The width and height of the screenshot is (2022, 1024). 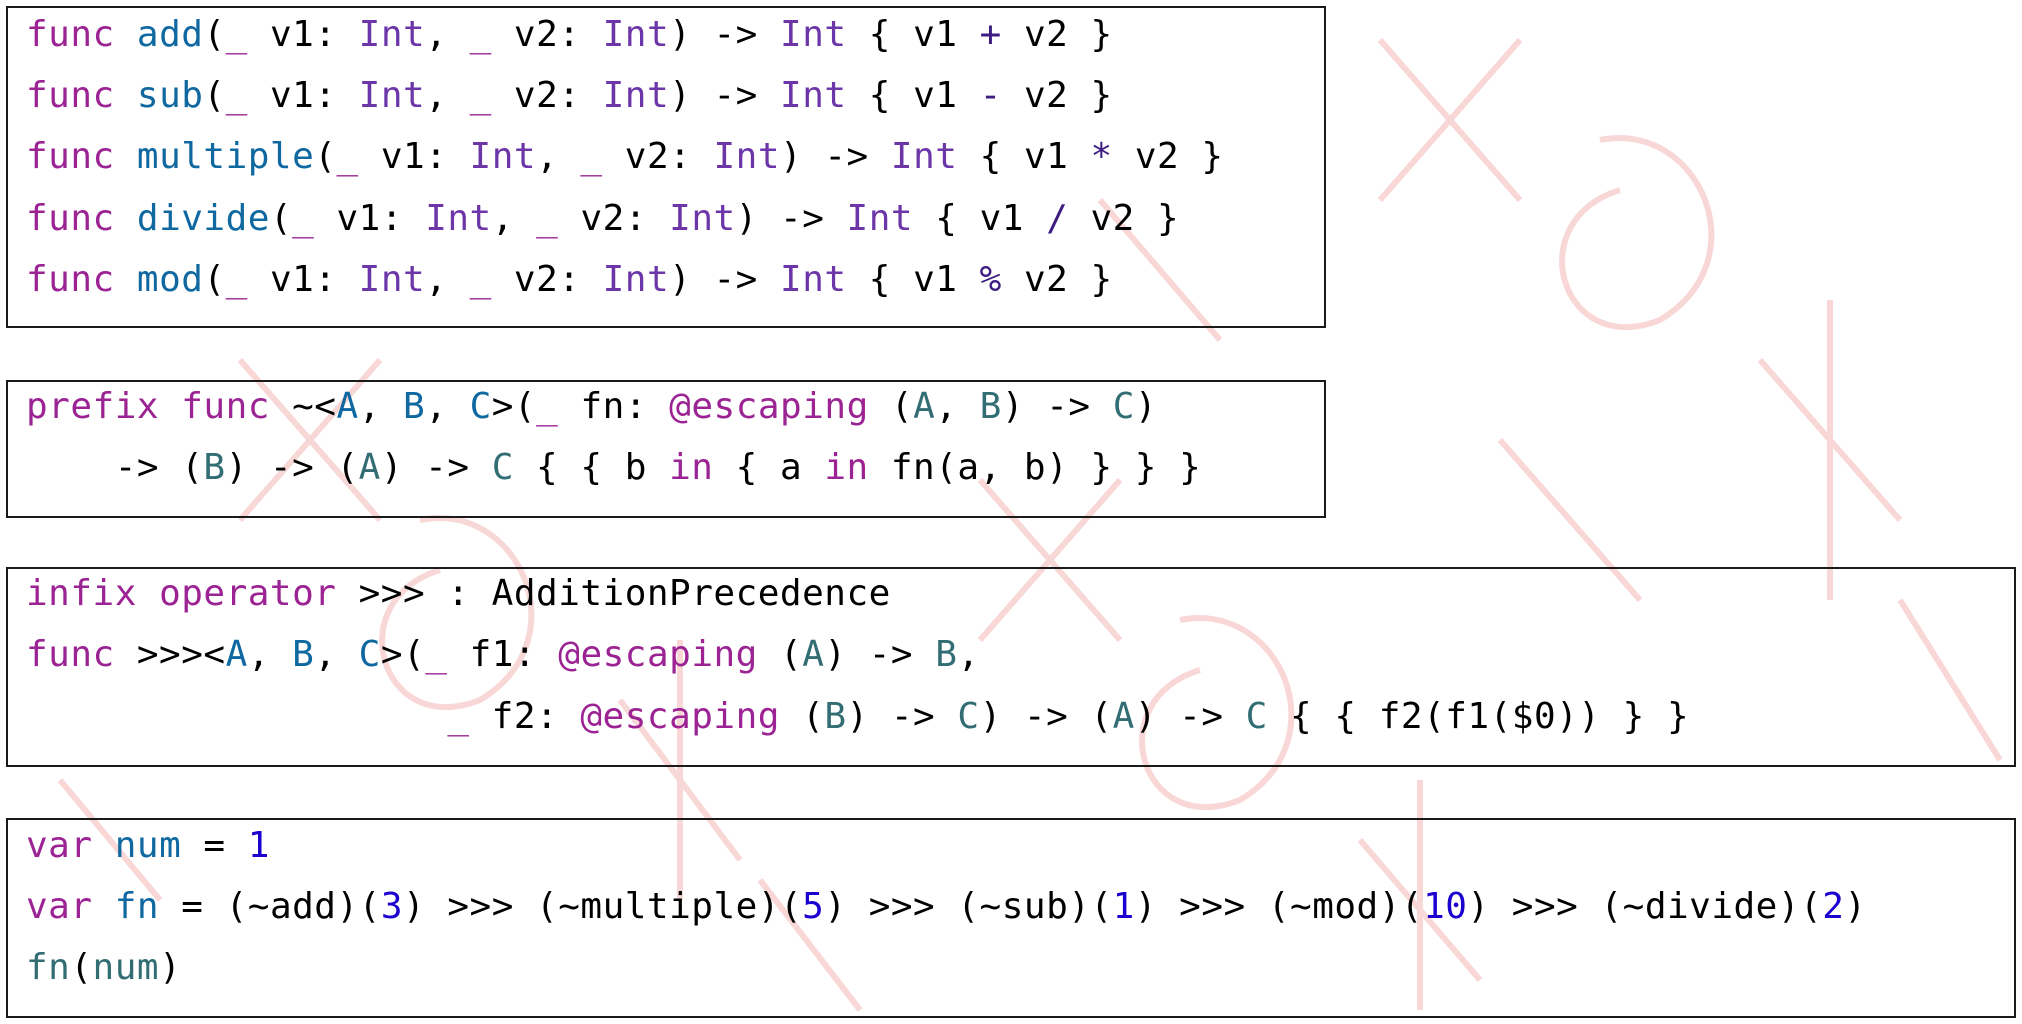 I want to click on code-token: sub, so click(x=170, y=95).